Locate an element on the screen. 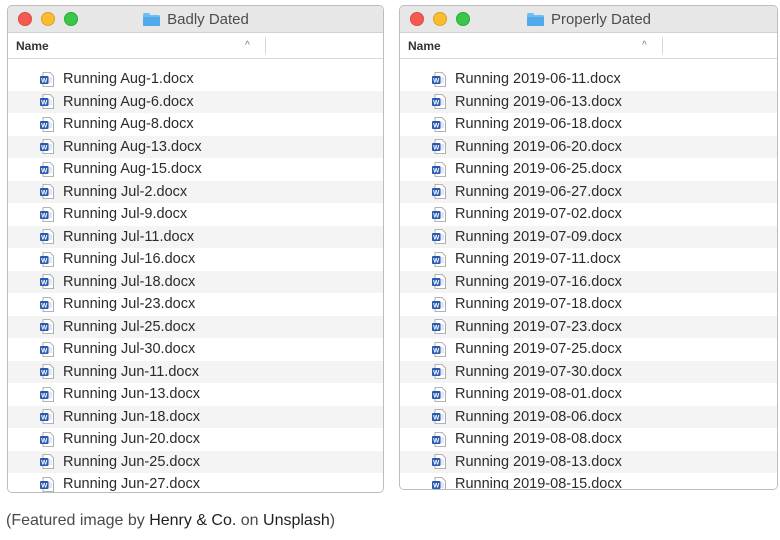 The width and height of the screenshot is (780, 540). window-title: Badly Dated is located at coordinates (195, 19).